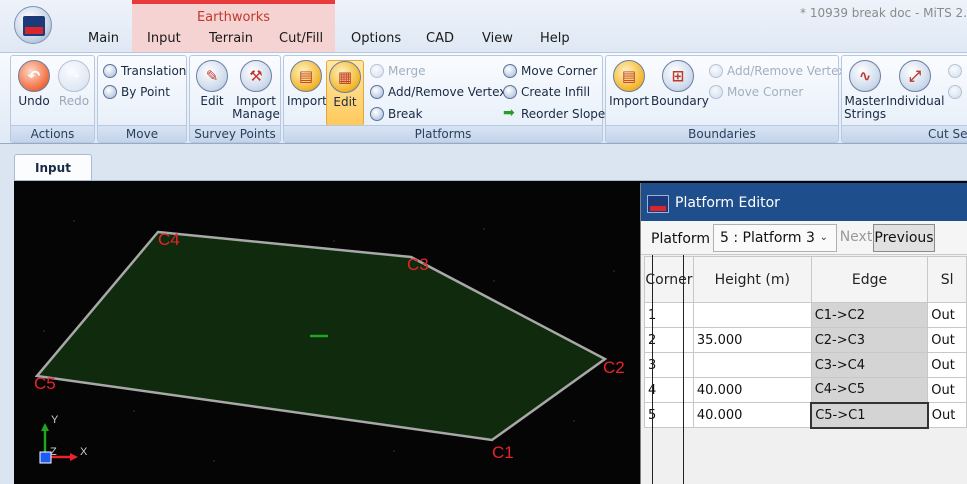  Describe the element at coordinates (904, 133) in the screenshot. I see `group-label-cut-sections: Cut Sec` at that location.